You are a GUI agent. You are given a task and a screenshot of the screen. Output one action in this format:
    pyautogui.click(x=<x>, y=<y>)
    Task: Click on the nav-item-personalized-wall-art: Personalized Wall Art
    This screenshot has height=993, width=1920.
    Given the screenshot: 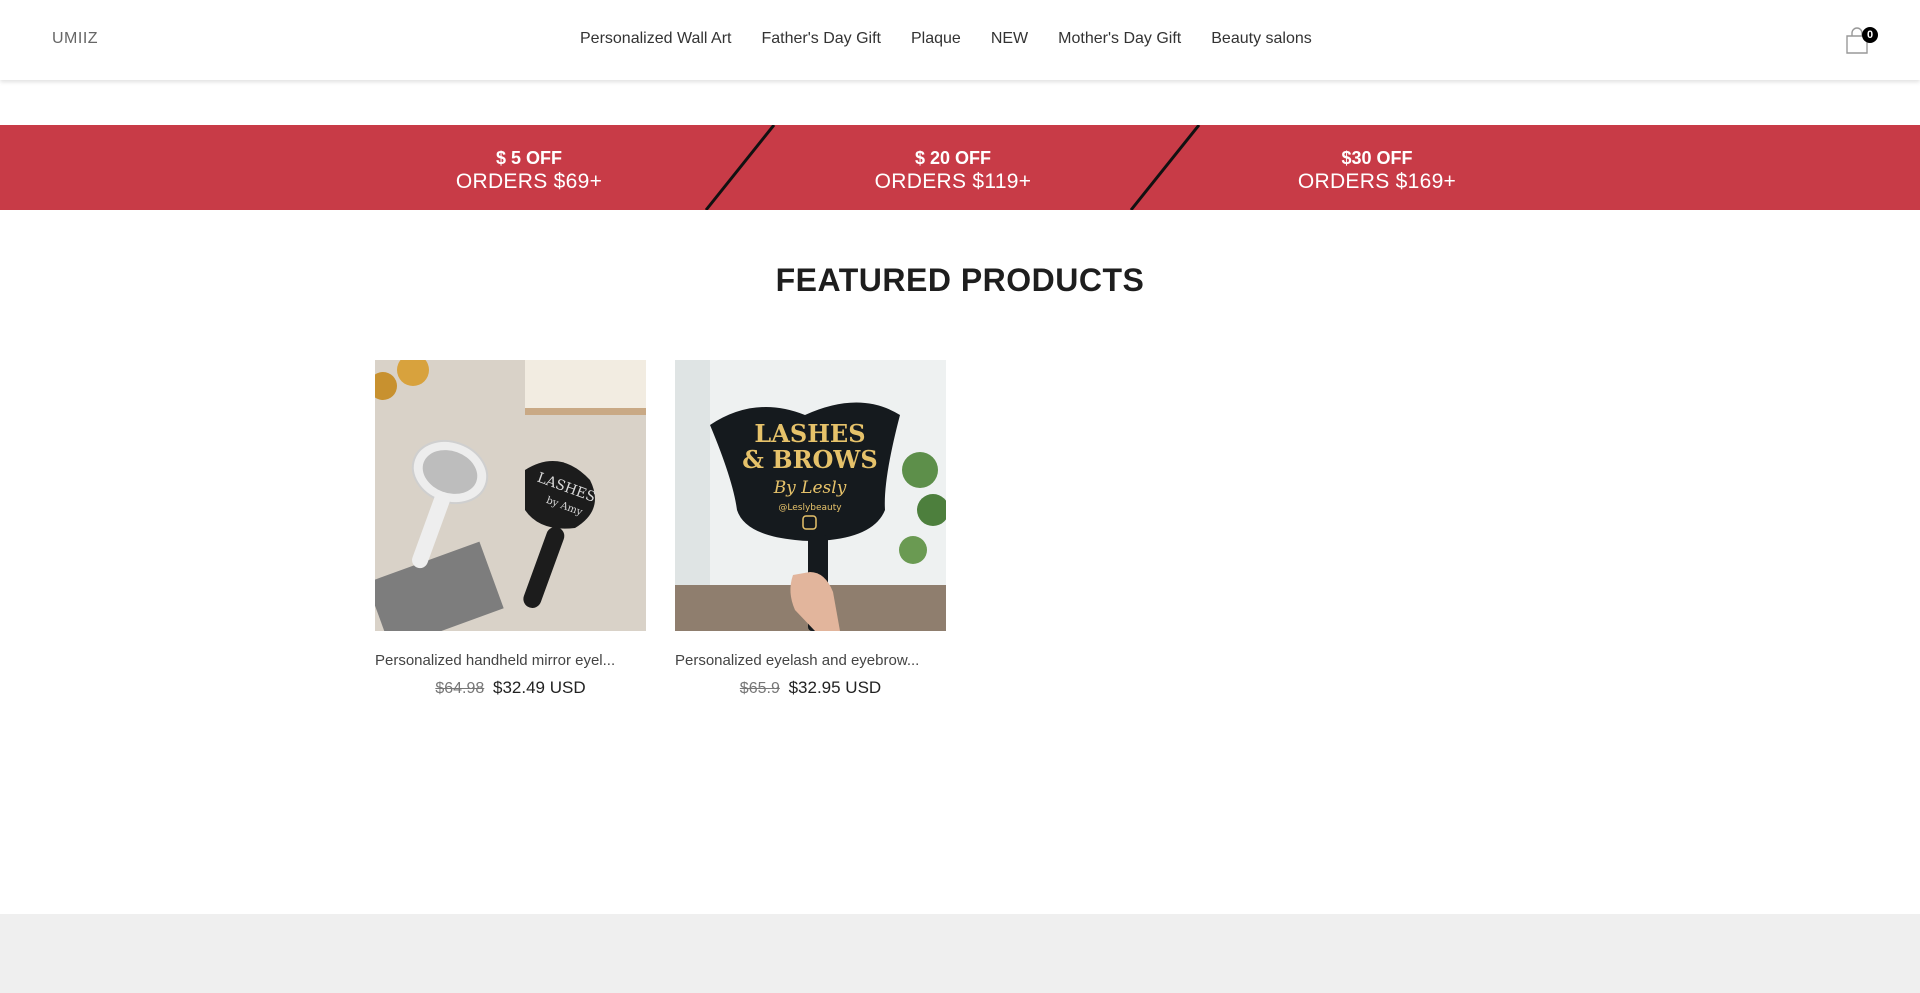 What is the action you would take?
    pyautogui.click(x=655, y=39)
    